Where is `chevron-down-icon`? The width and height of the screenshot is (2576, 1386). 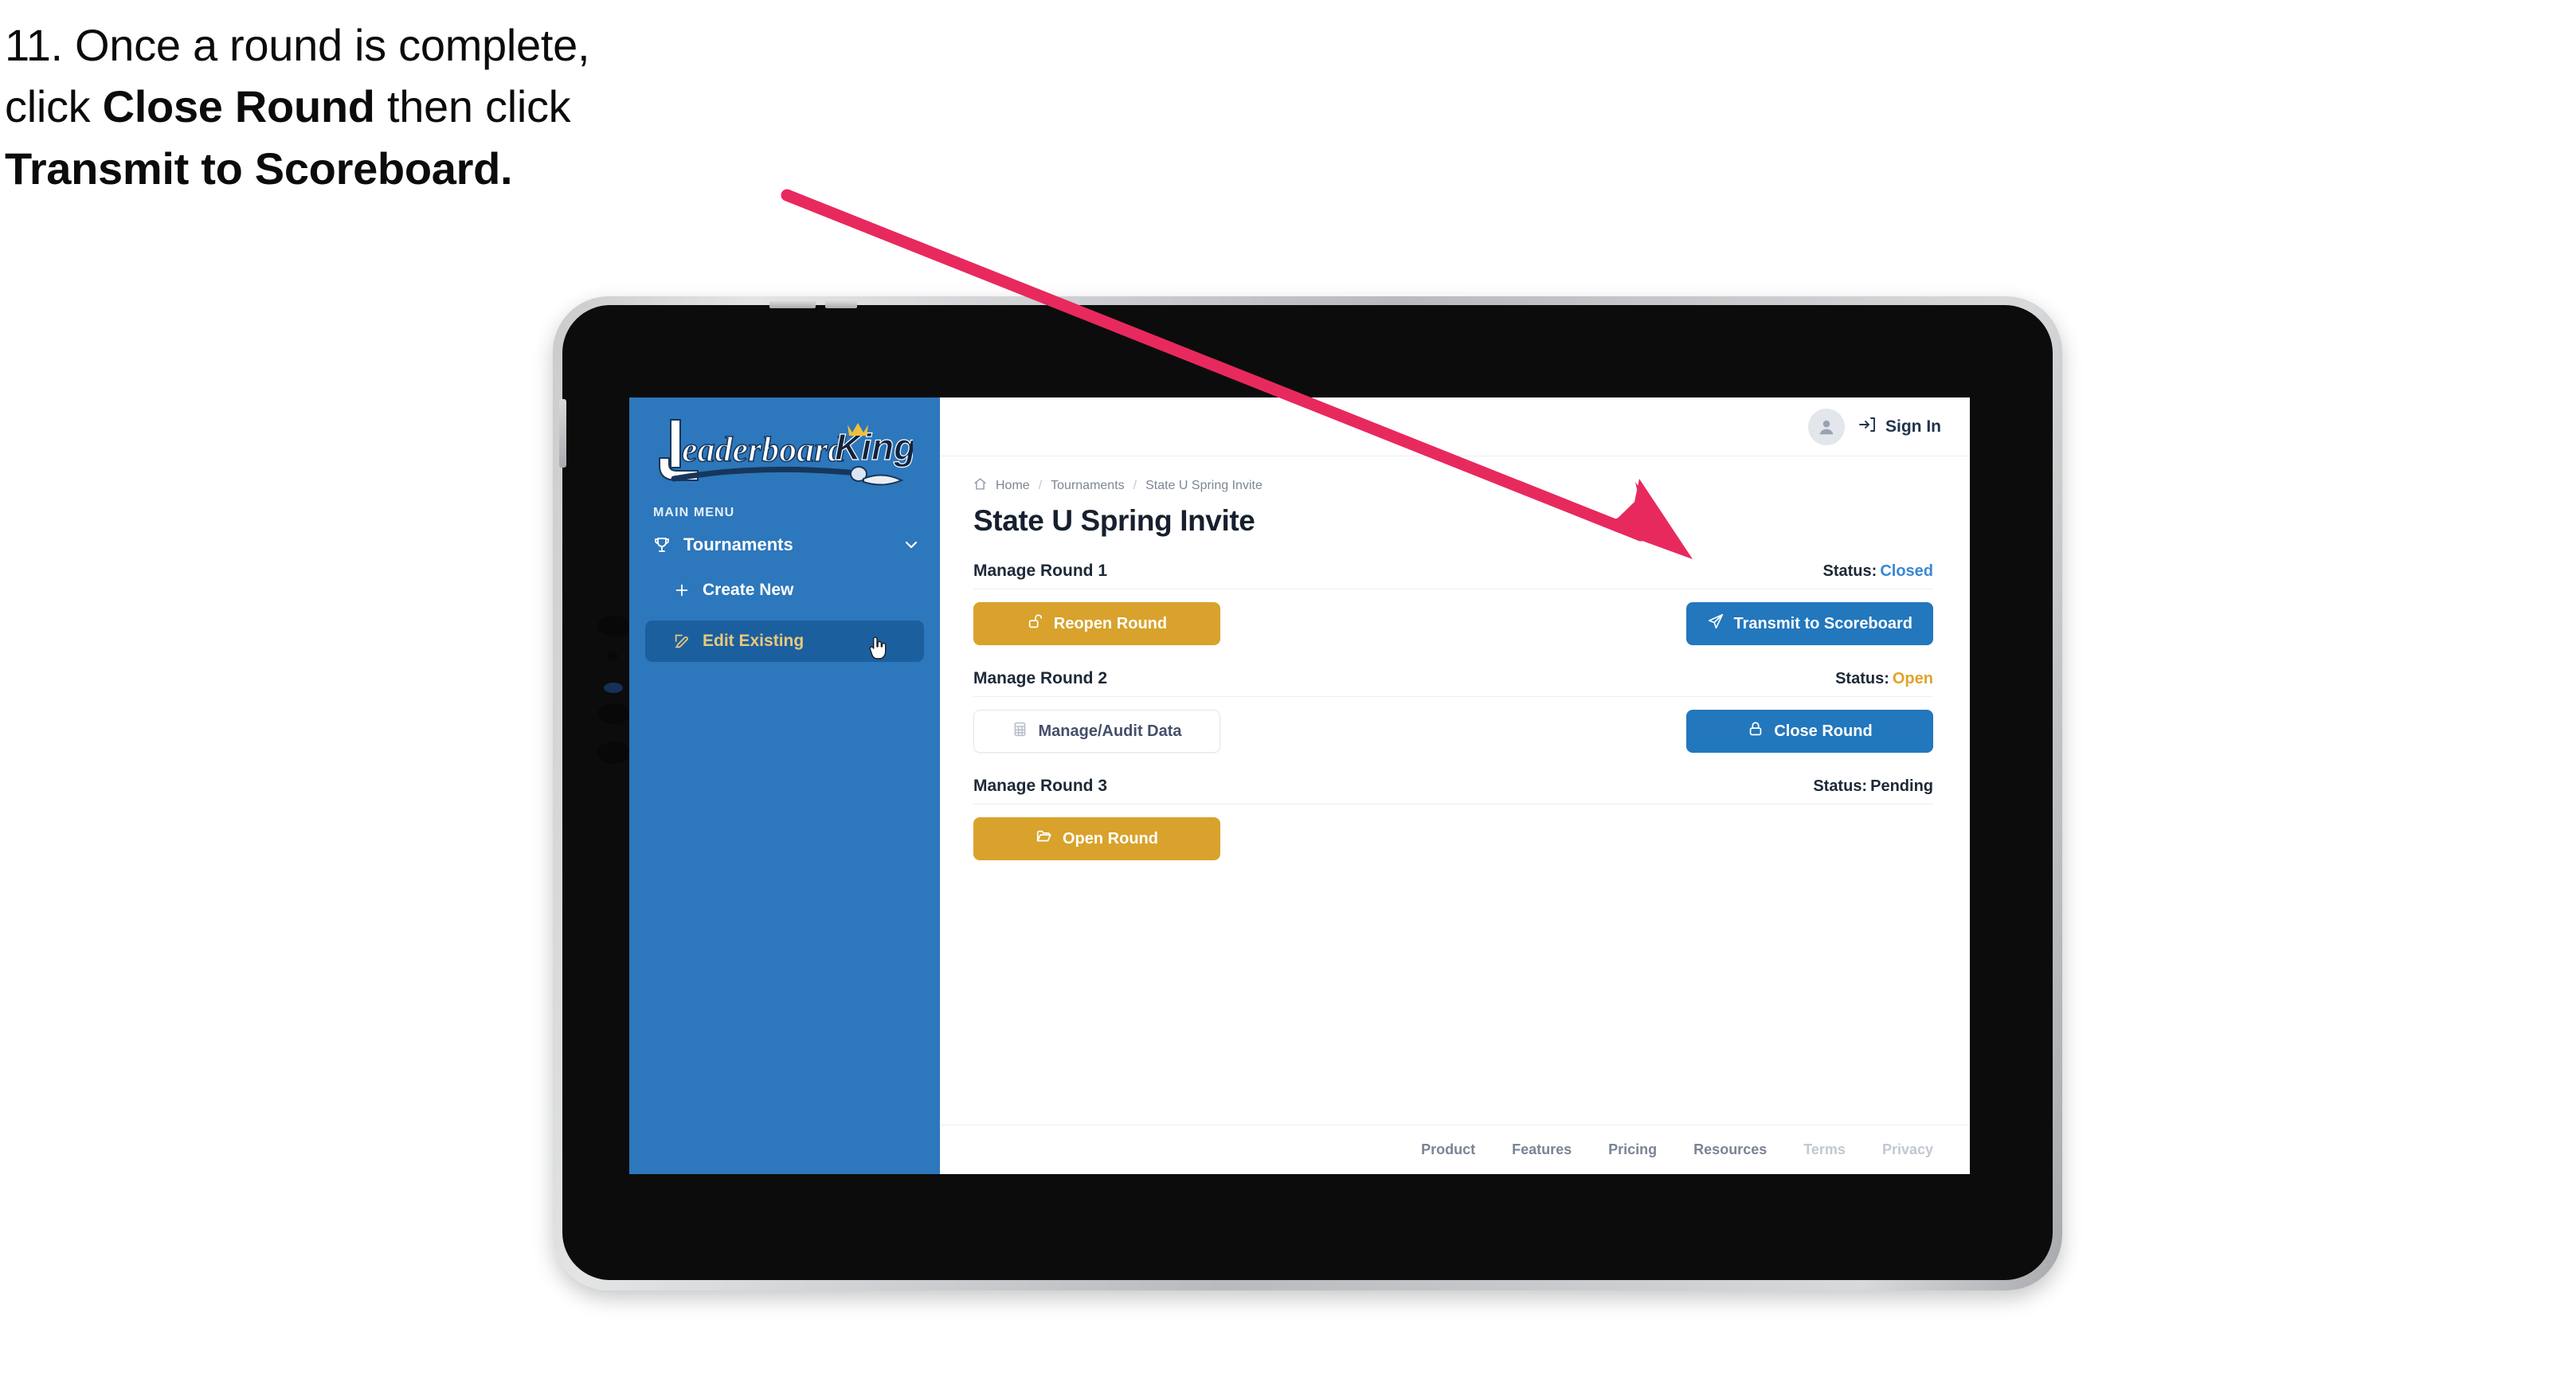
chevron-down-icon is located at coordinates (911, 544).